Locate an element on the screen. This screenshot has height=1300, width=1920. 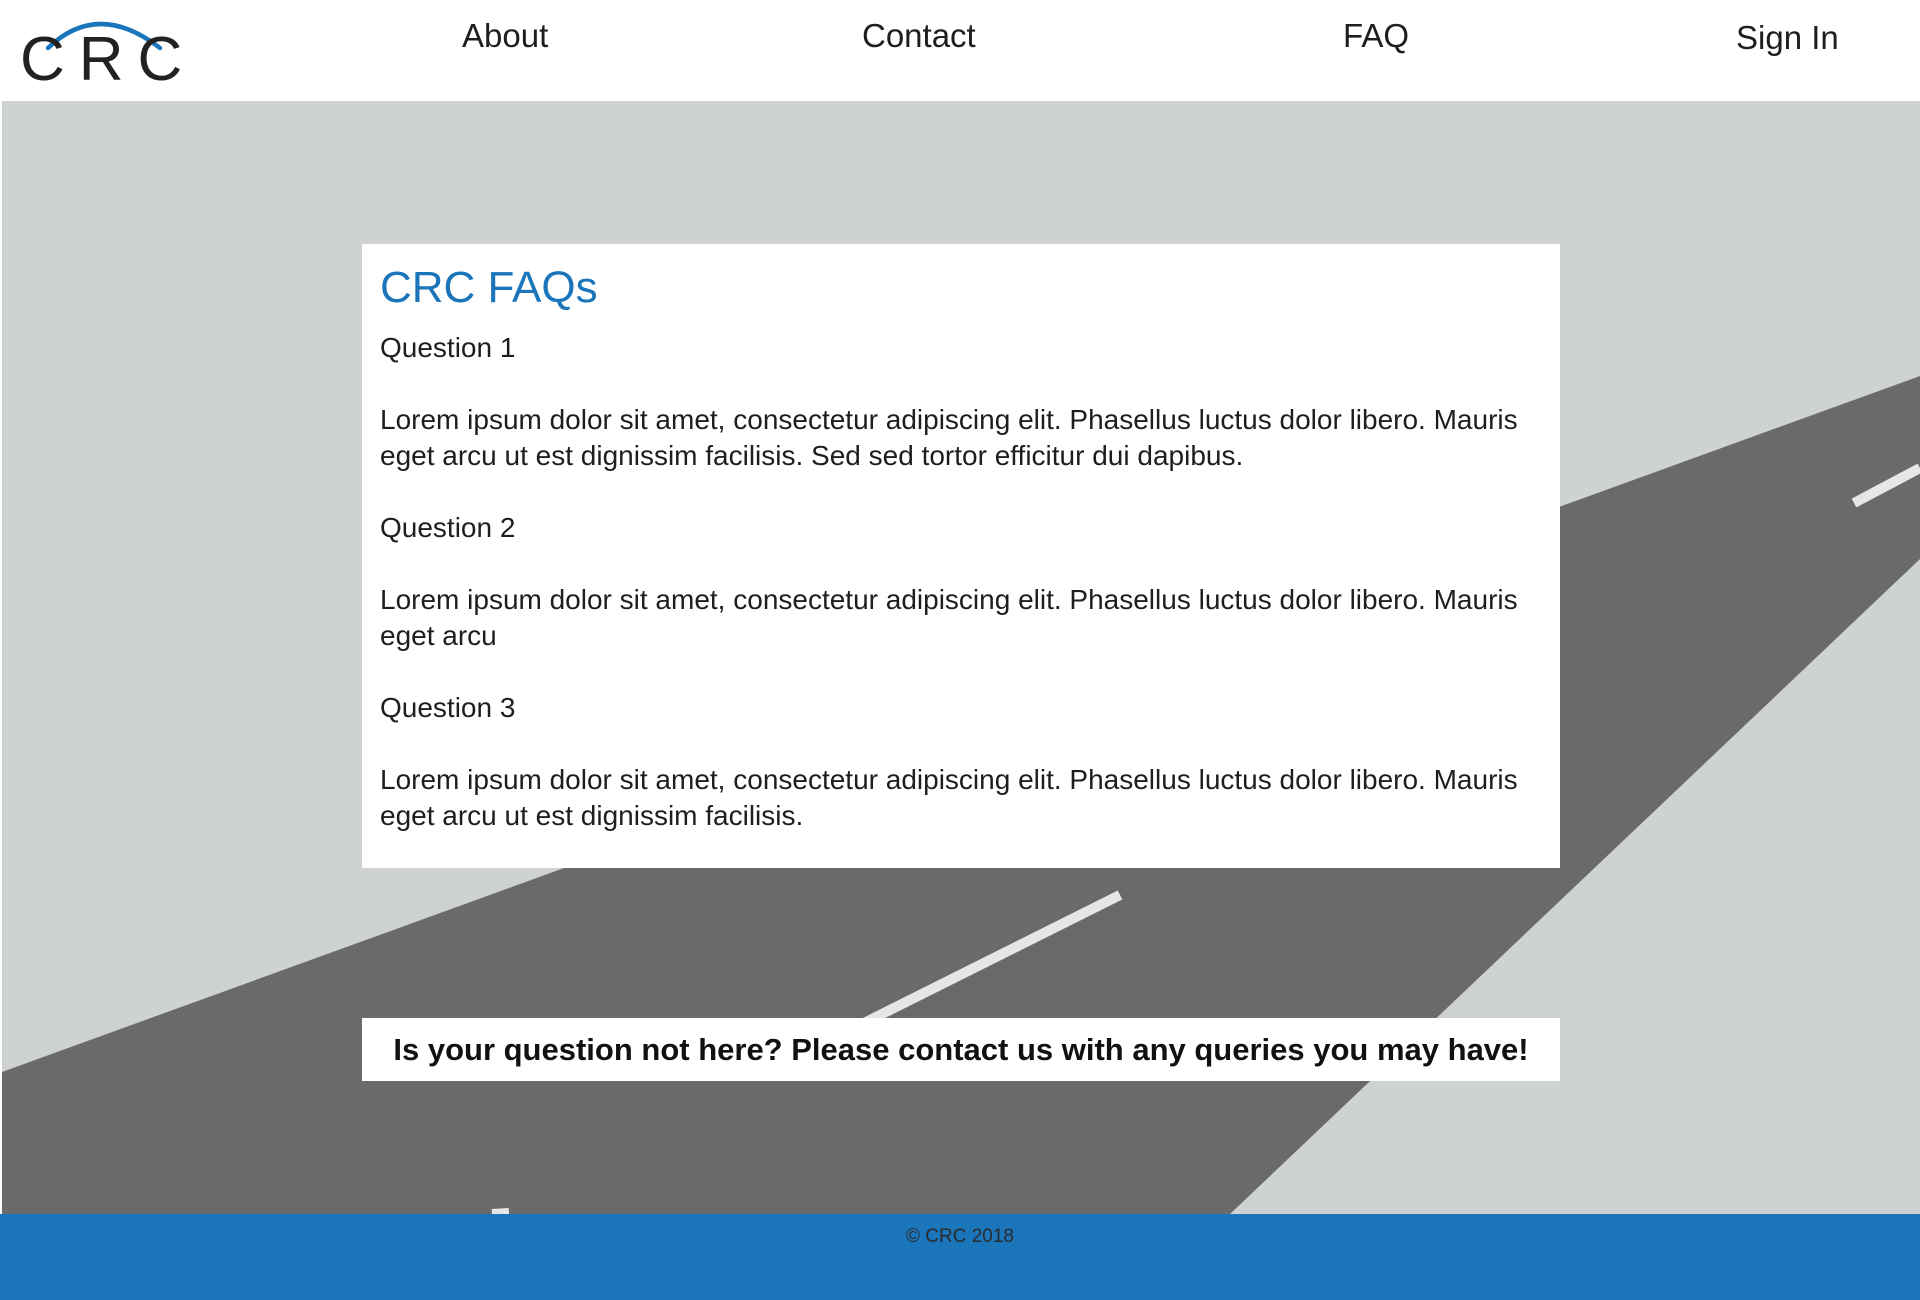
crc-logo: CRC is located at coordinates (101, 51).